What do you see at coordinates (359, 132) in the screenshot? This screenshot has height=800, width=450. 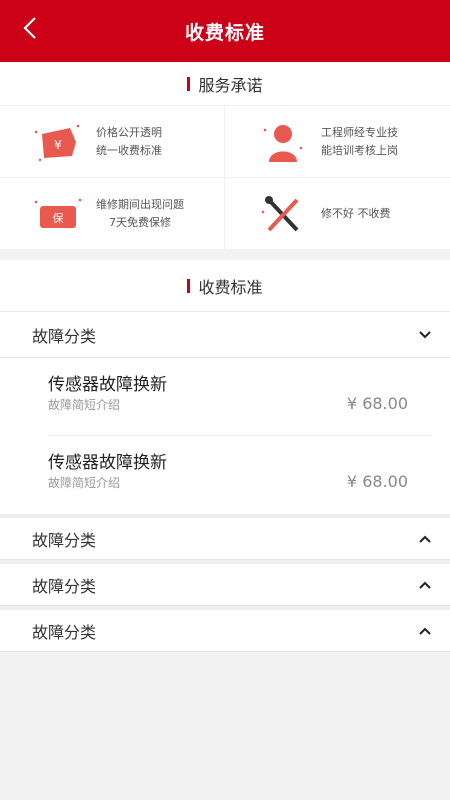 I see `promise-line-1: 工程师经专业技` at bounding box center [359, 132].